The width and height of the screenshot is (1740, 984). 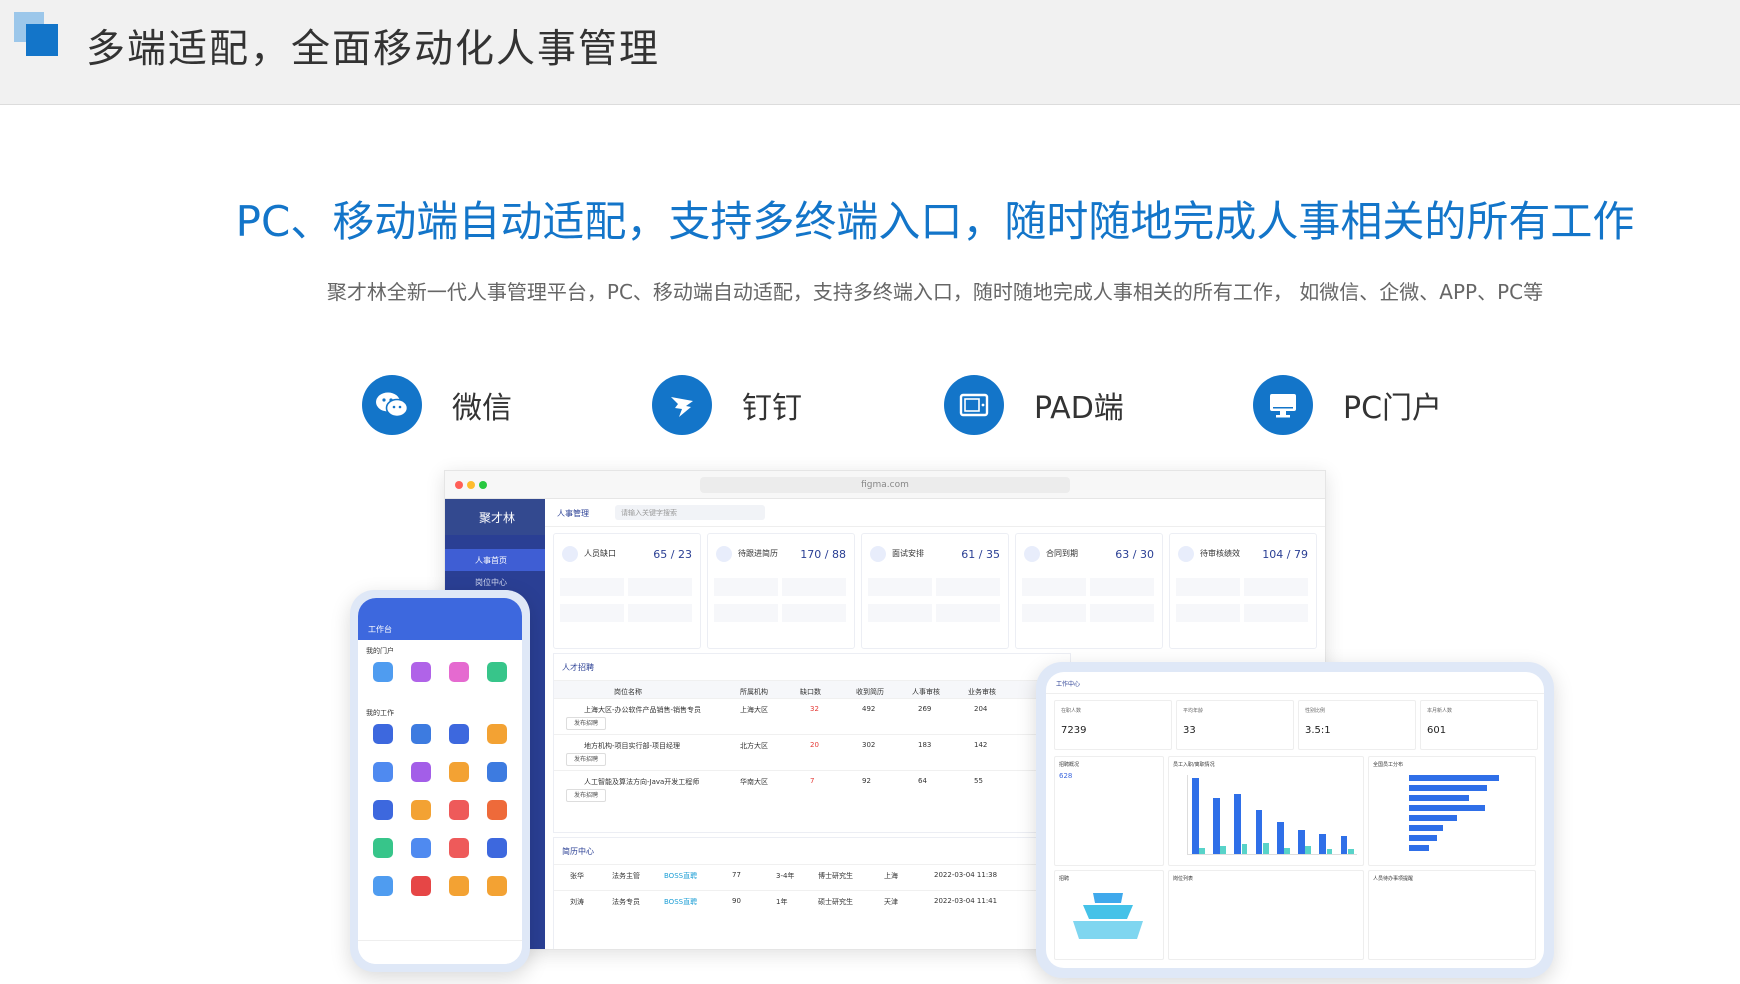 What do you see at coordinates (772, 408) in the screenshot?
I see `entry-label: 钉钉` at bounding box center [772, 408].